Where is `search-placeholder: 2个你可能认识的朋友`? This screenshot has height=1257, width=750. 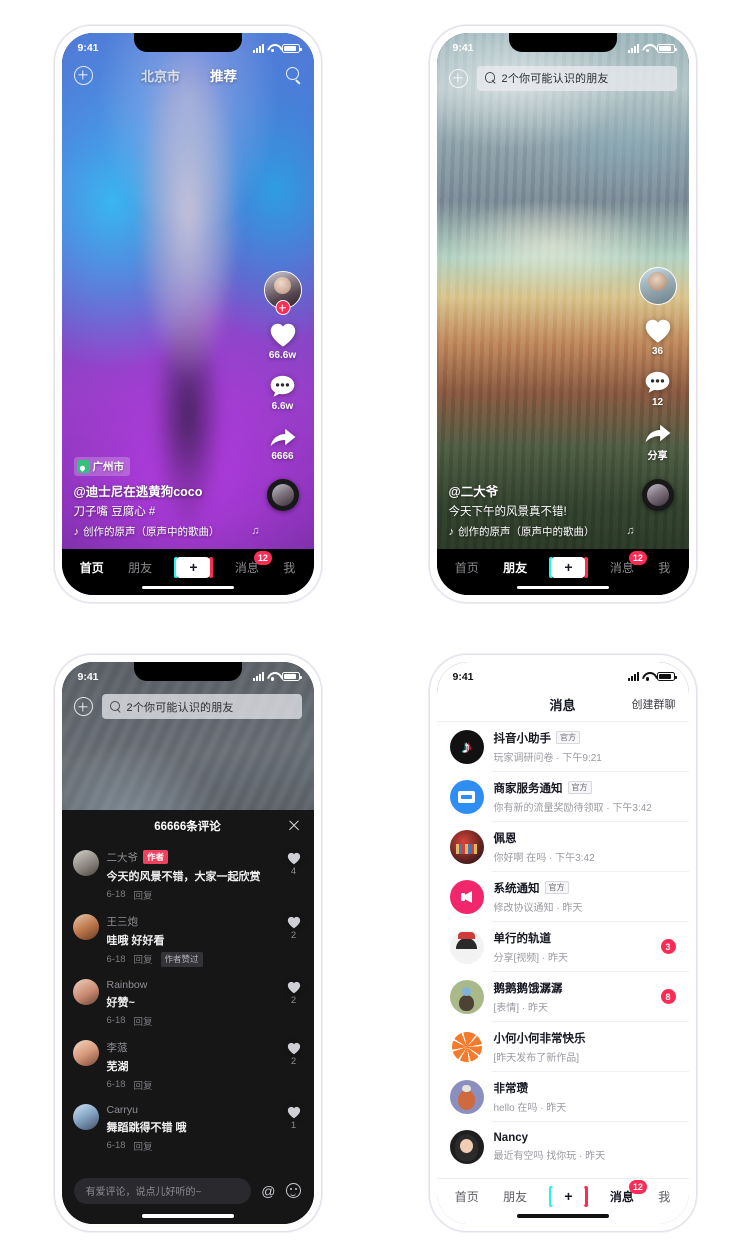
search-placeholder: 2个你可能认识的朋友 is located at coordinates (555, 79).